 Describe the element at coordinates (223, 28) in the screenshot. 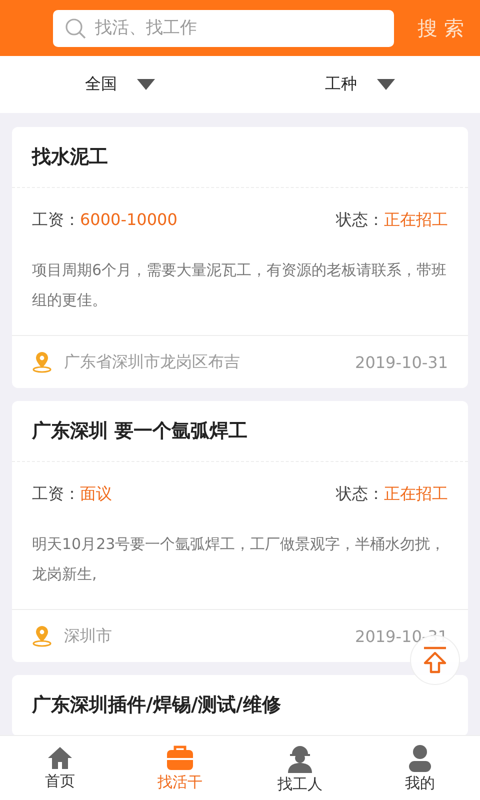

I see `search-field: 找活、找工作` at that location.